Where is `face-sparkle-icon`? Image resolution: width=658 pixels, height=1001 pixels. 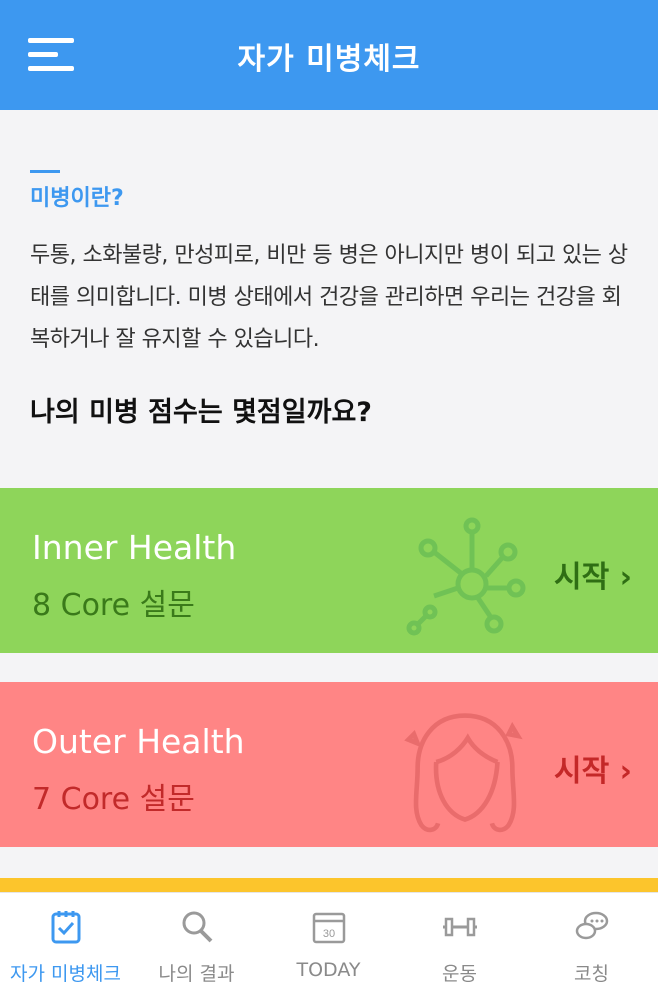 face-sparkle-icon is located at coordinates (463, 773).